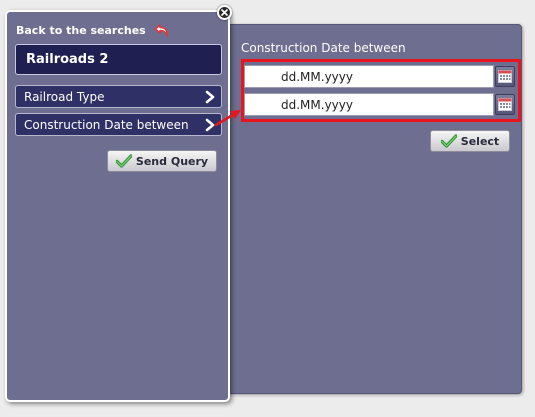 The image size is (535, 417). I want to click on connector-arrow-icon, so click(227, 118).